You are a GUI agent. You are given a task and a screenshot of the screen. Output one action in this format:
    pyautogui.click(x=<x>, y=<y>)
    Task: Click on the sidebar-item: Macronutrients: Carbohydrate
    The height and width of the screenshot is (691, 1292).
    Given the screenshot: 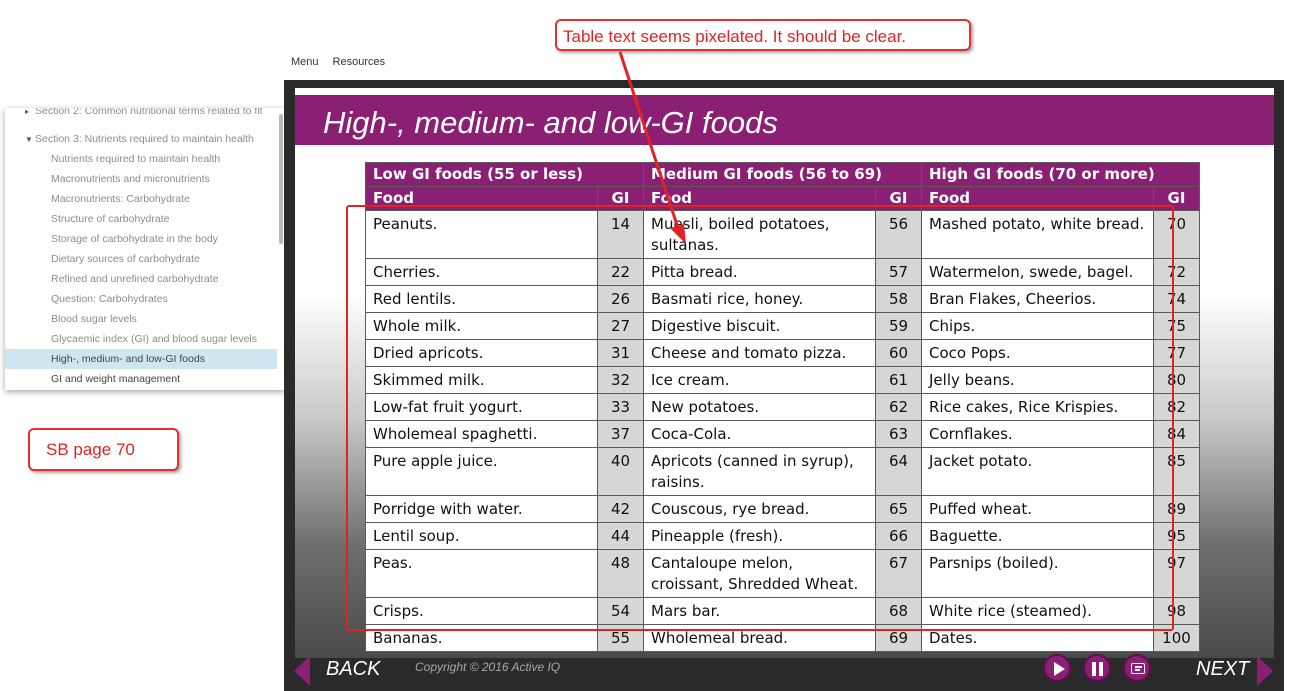 What is the action you would take?
    pyautogui.click(x=141, y=199)
    